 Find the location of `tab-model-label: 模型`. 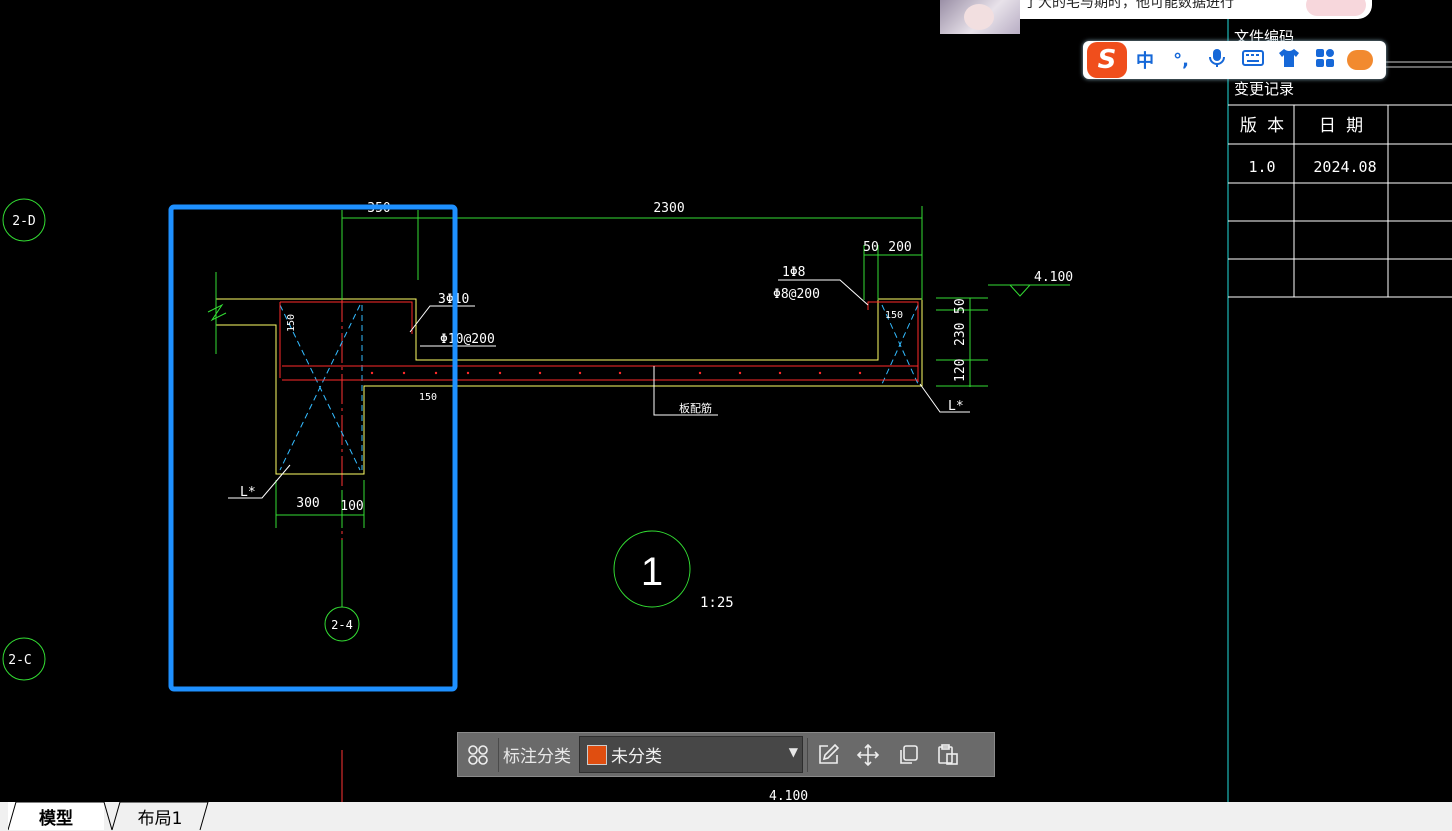

tab-model-label: 模型 is located at coordinates (56, 818).